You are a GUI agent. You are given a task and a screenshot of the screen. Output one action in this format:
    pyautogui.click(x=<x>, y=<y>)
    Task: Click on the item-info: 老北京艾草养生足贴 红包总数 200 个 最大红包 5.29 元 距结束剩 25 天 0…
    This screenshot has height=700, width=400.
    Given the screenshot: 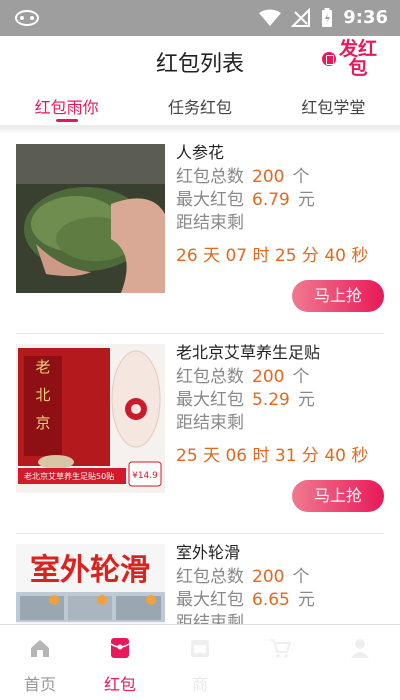 What is the action you would take?
    pyautogui.click(x=280, y=403)
    